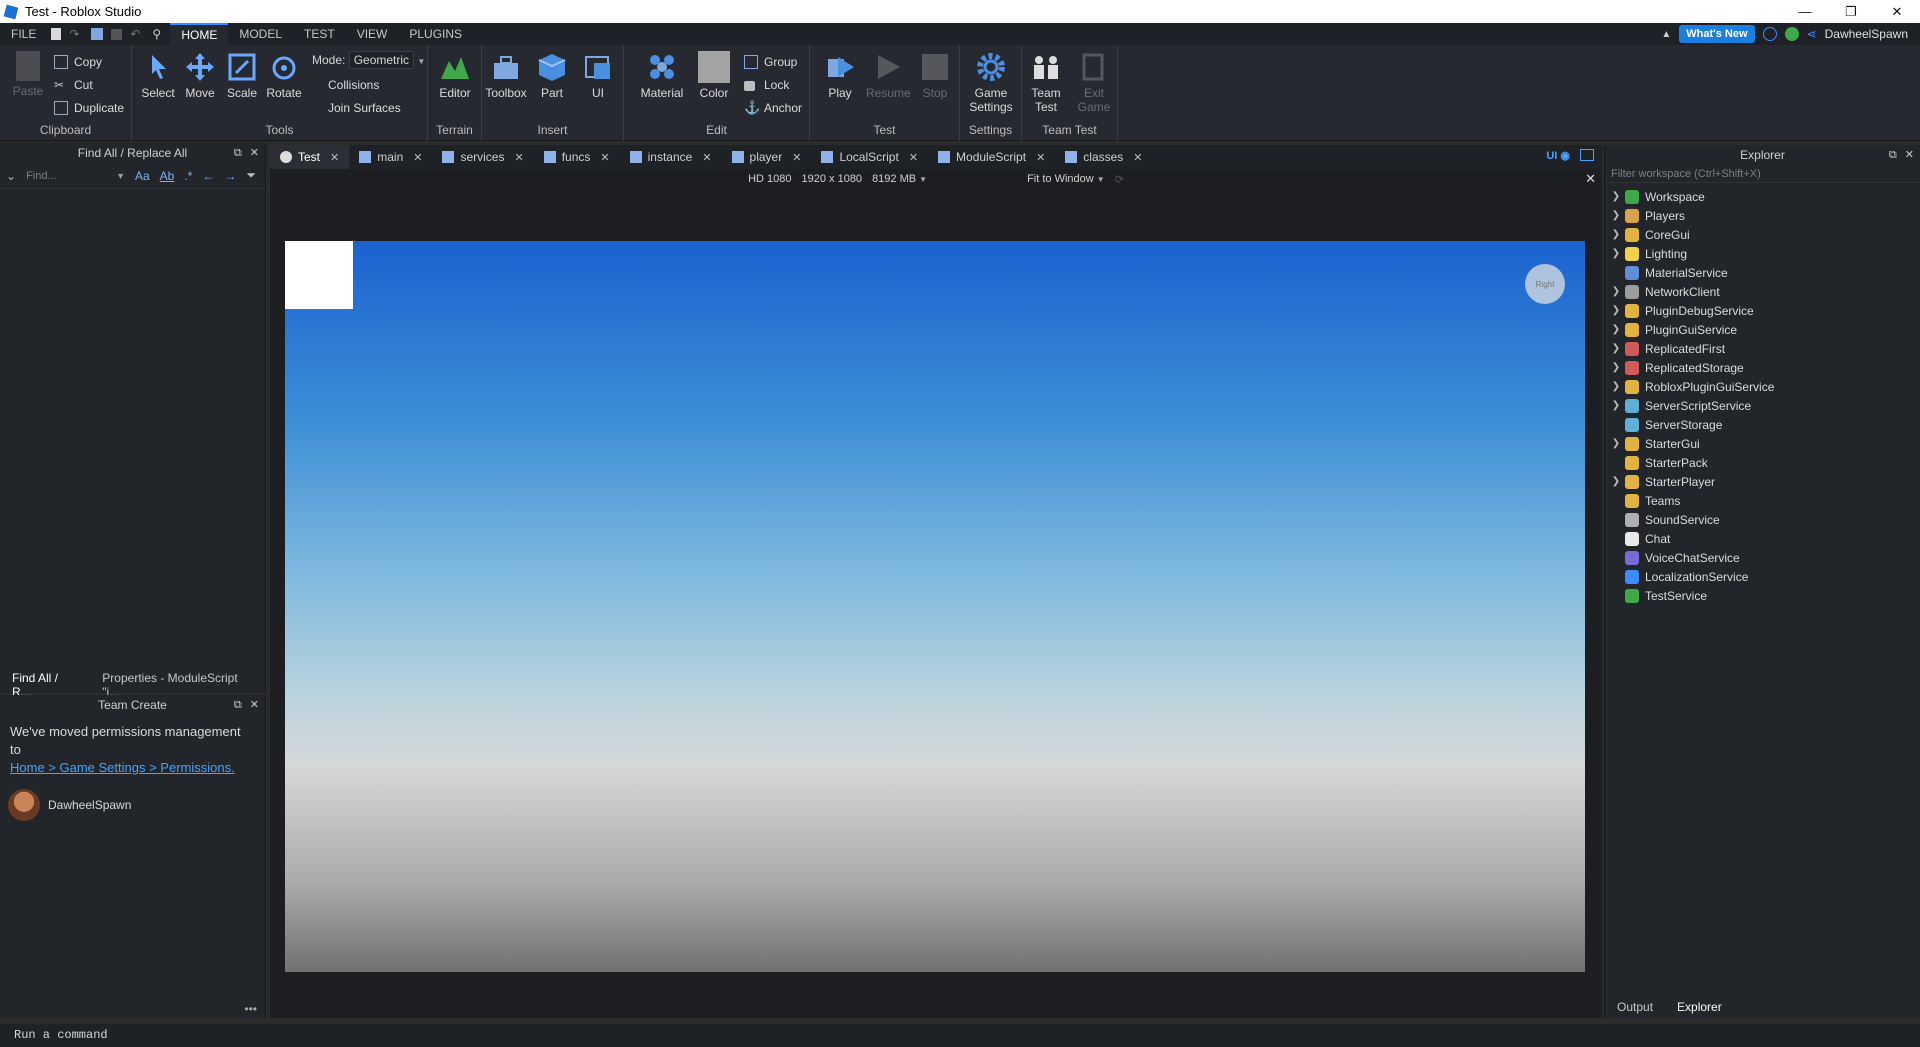 The image size is (1920, 1047). I want to click on team-user-row: DawheelSpawn, so click(132, 805).